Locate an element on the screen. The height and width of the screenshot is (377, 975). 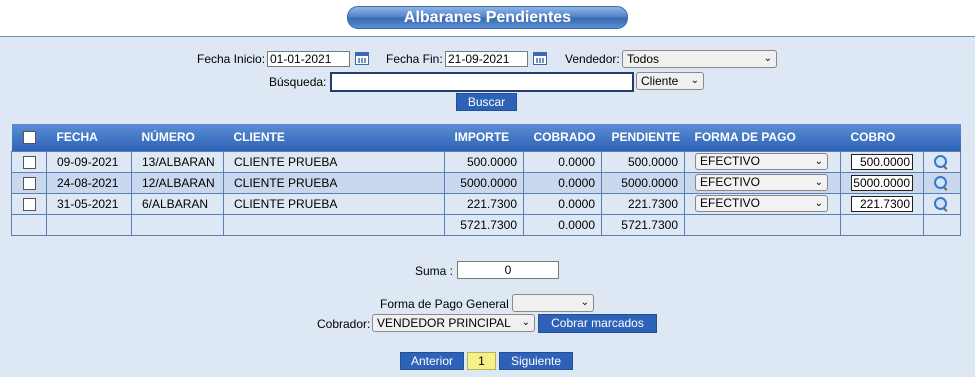
cobrador-value: VENDEDOR PRINCIPAL is located at coordinates (444, 323).